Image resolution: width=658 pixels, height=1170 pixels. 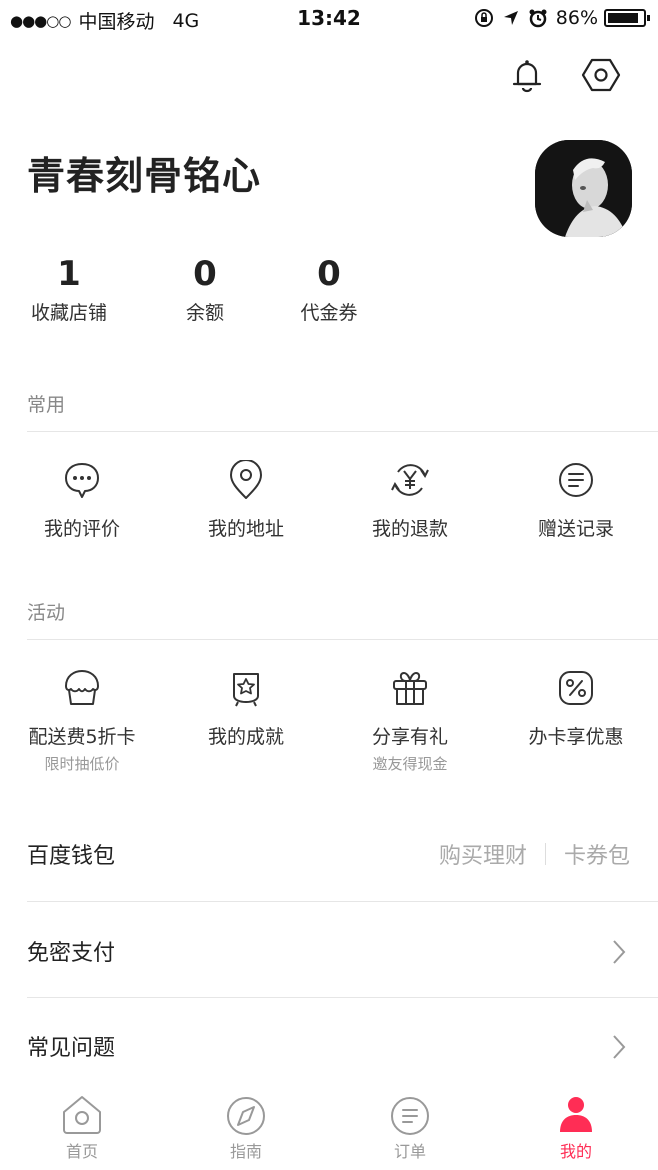 What do you see at coordinates (329, 19) in the screenshot?
I see `status-bar: ●●●○○ 中国移动 4G 13:42 86%` at bounding box center [329, 19].